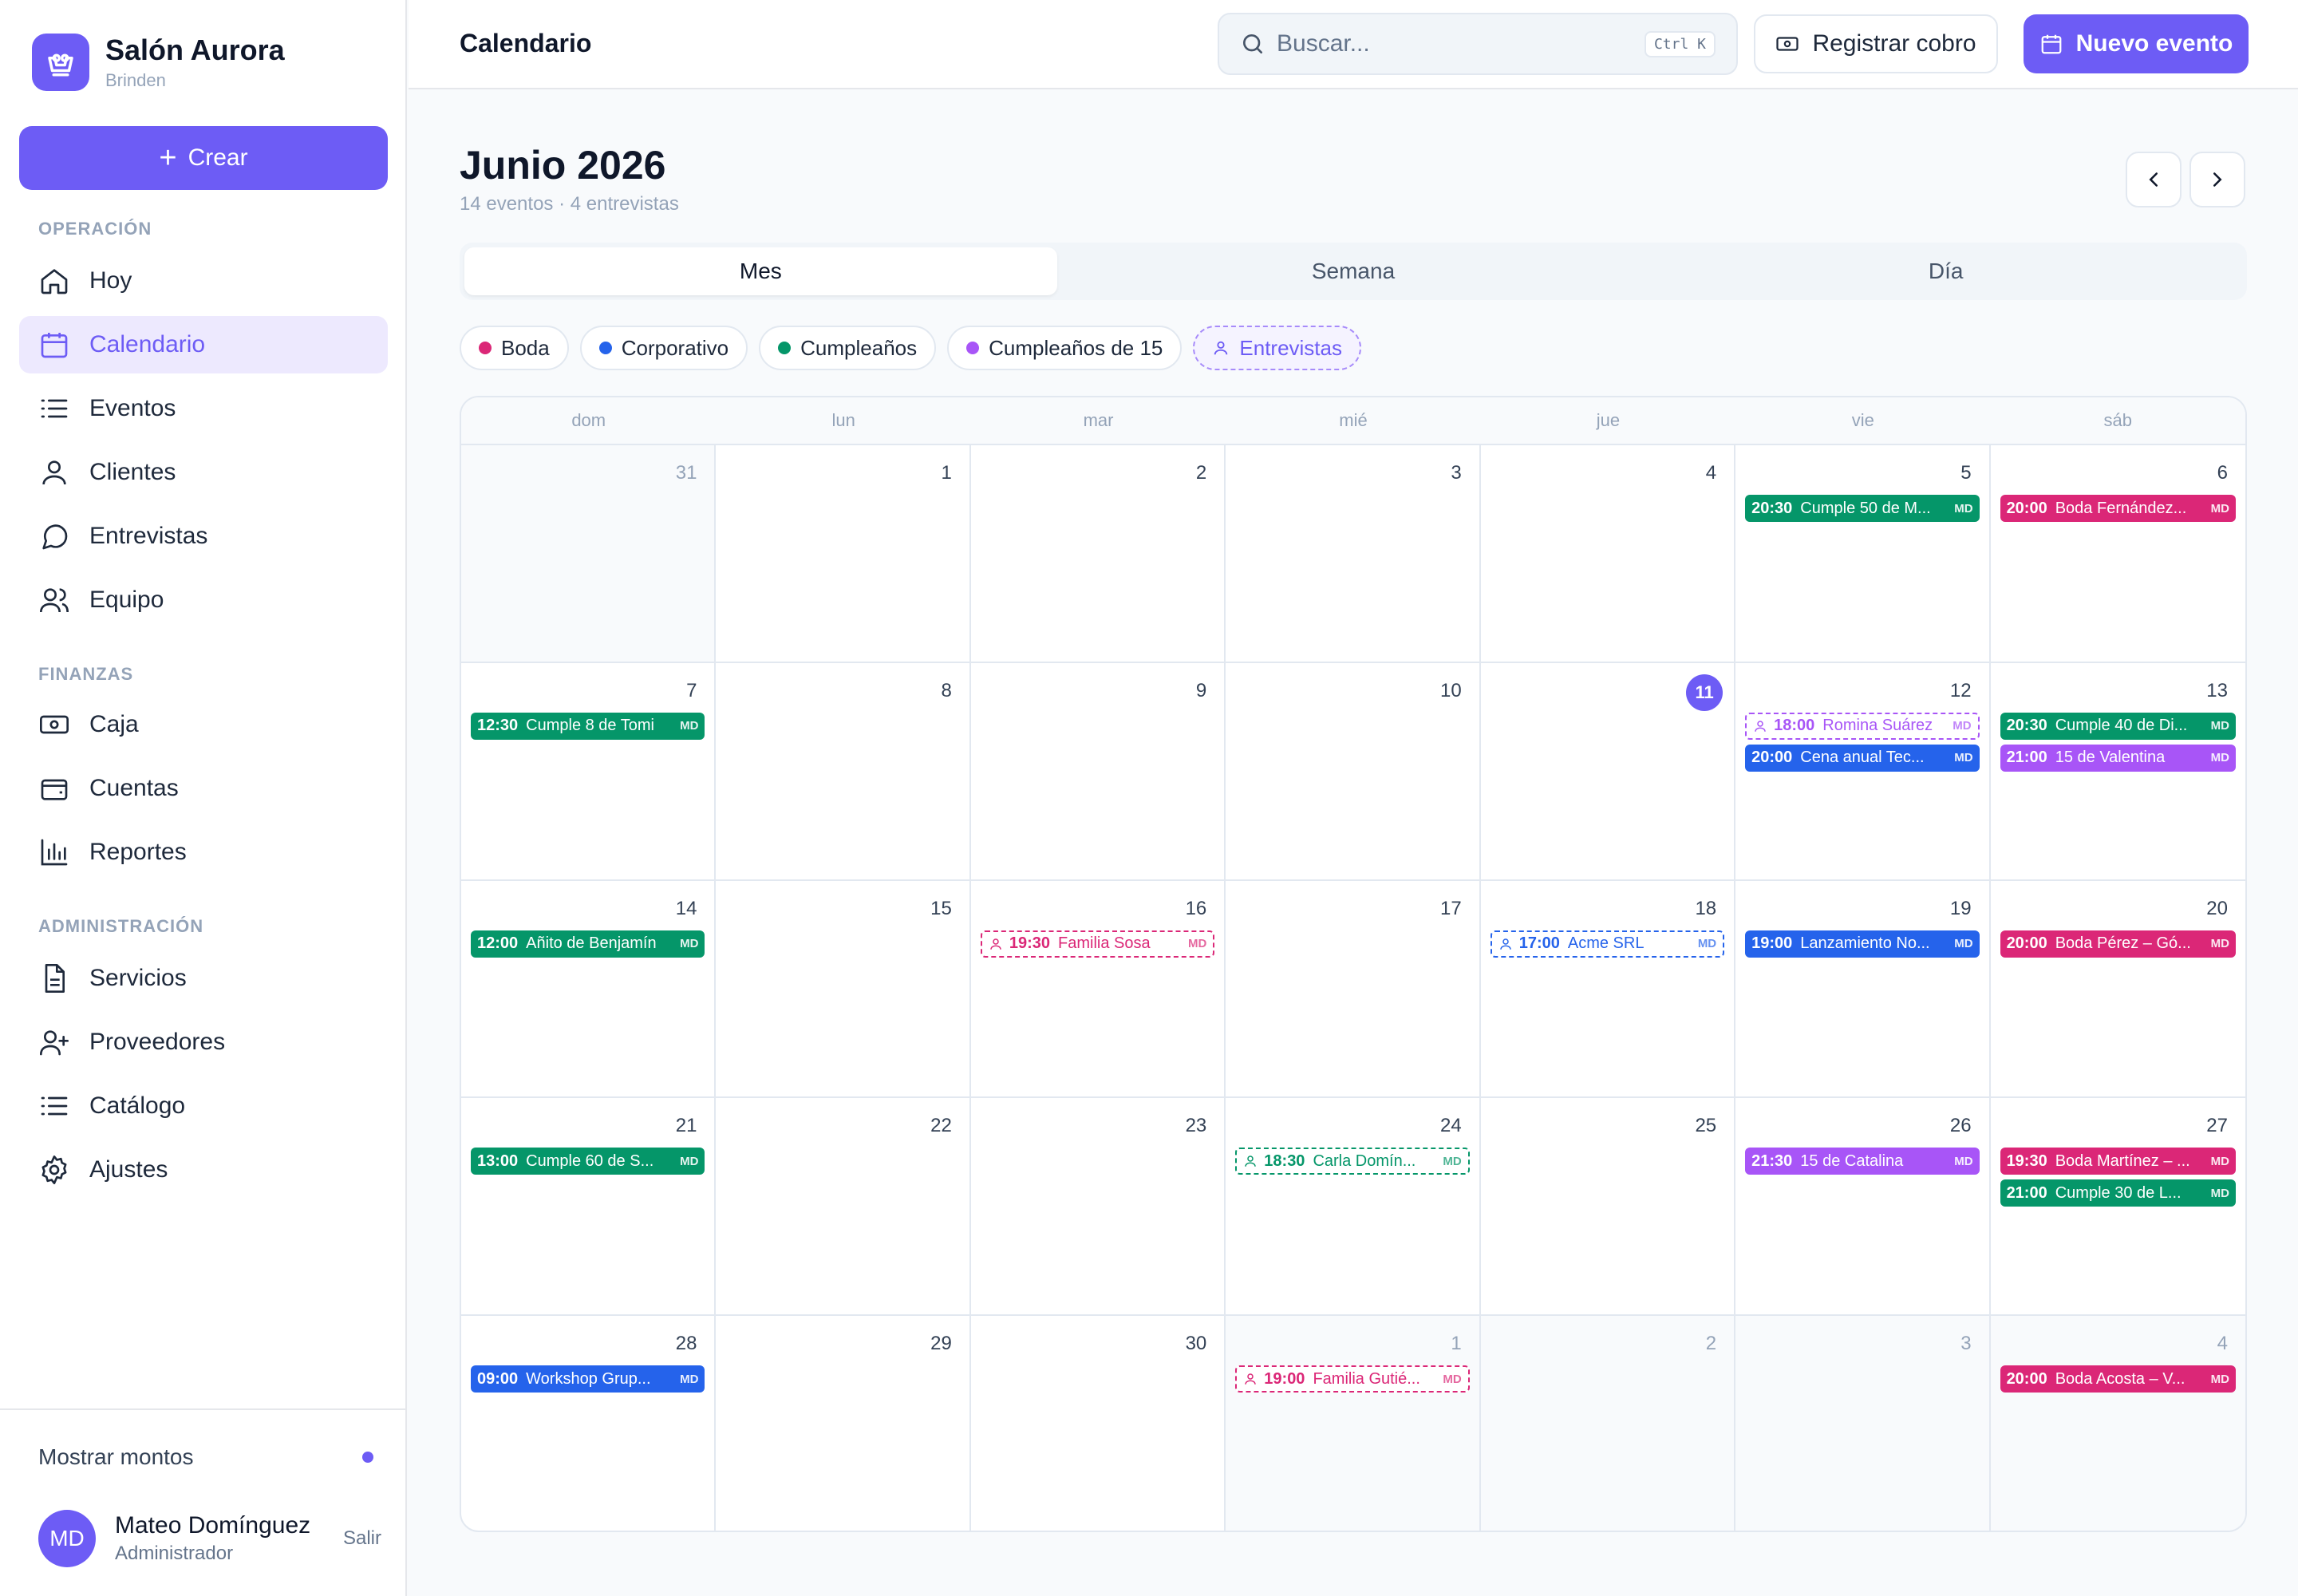  I want to click on day-number-text: 5, so click(1966, 473).